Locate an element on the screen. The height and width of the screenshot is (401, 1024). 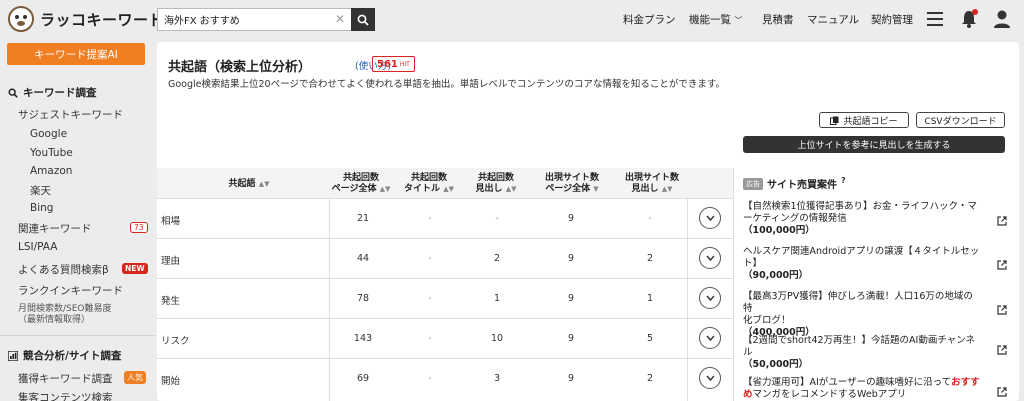
nav-features-label: 機能一覧 is located at coordinates (710, 20).